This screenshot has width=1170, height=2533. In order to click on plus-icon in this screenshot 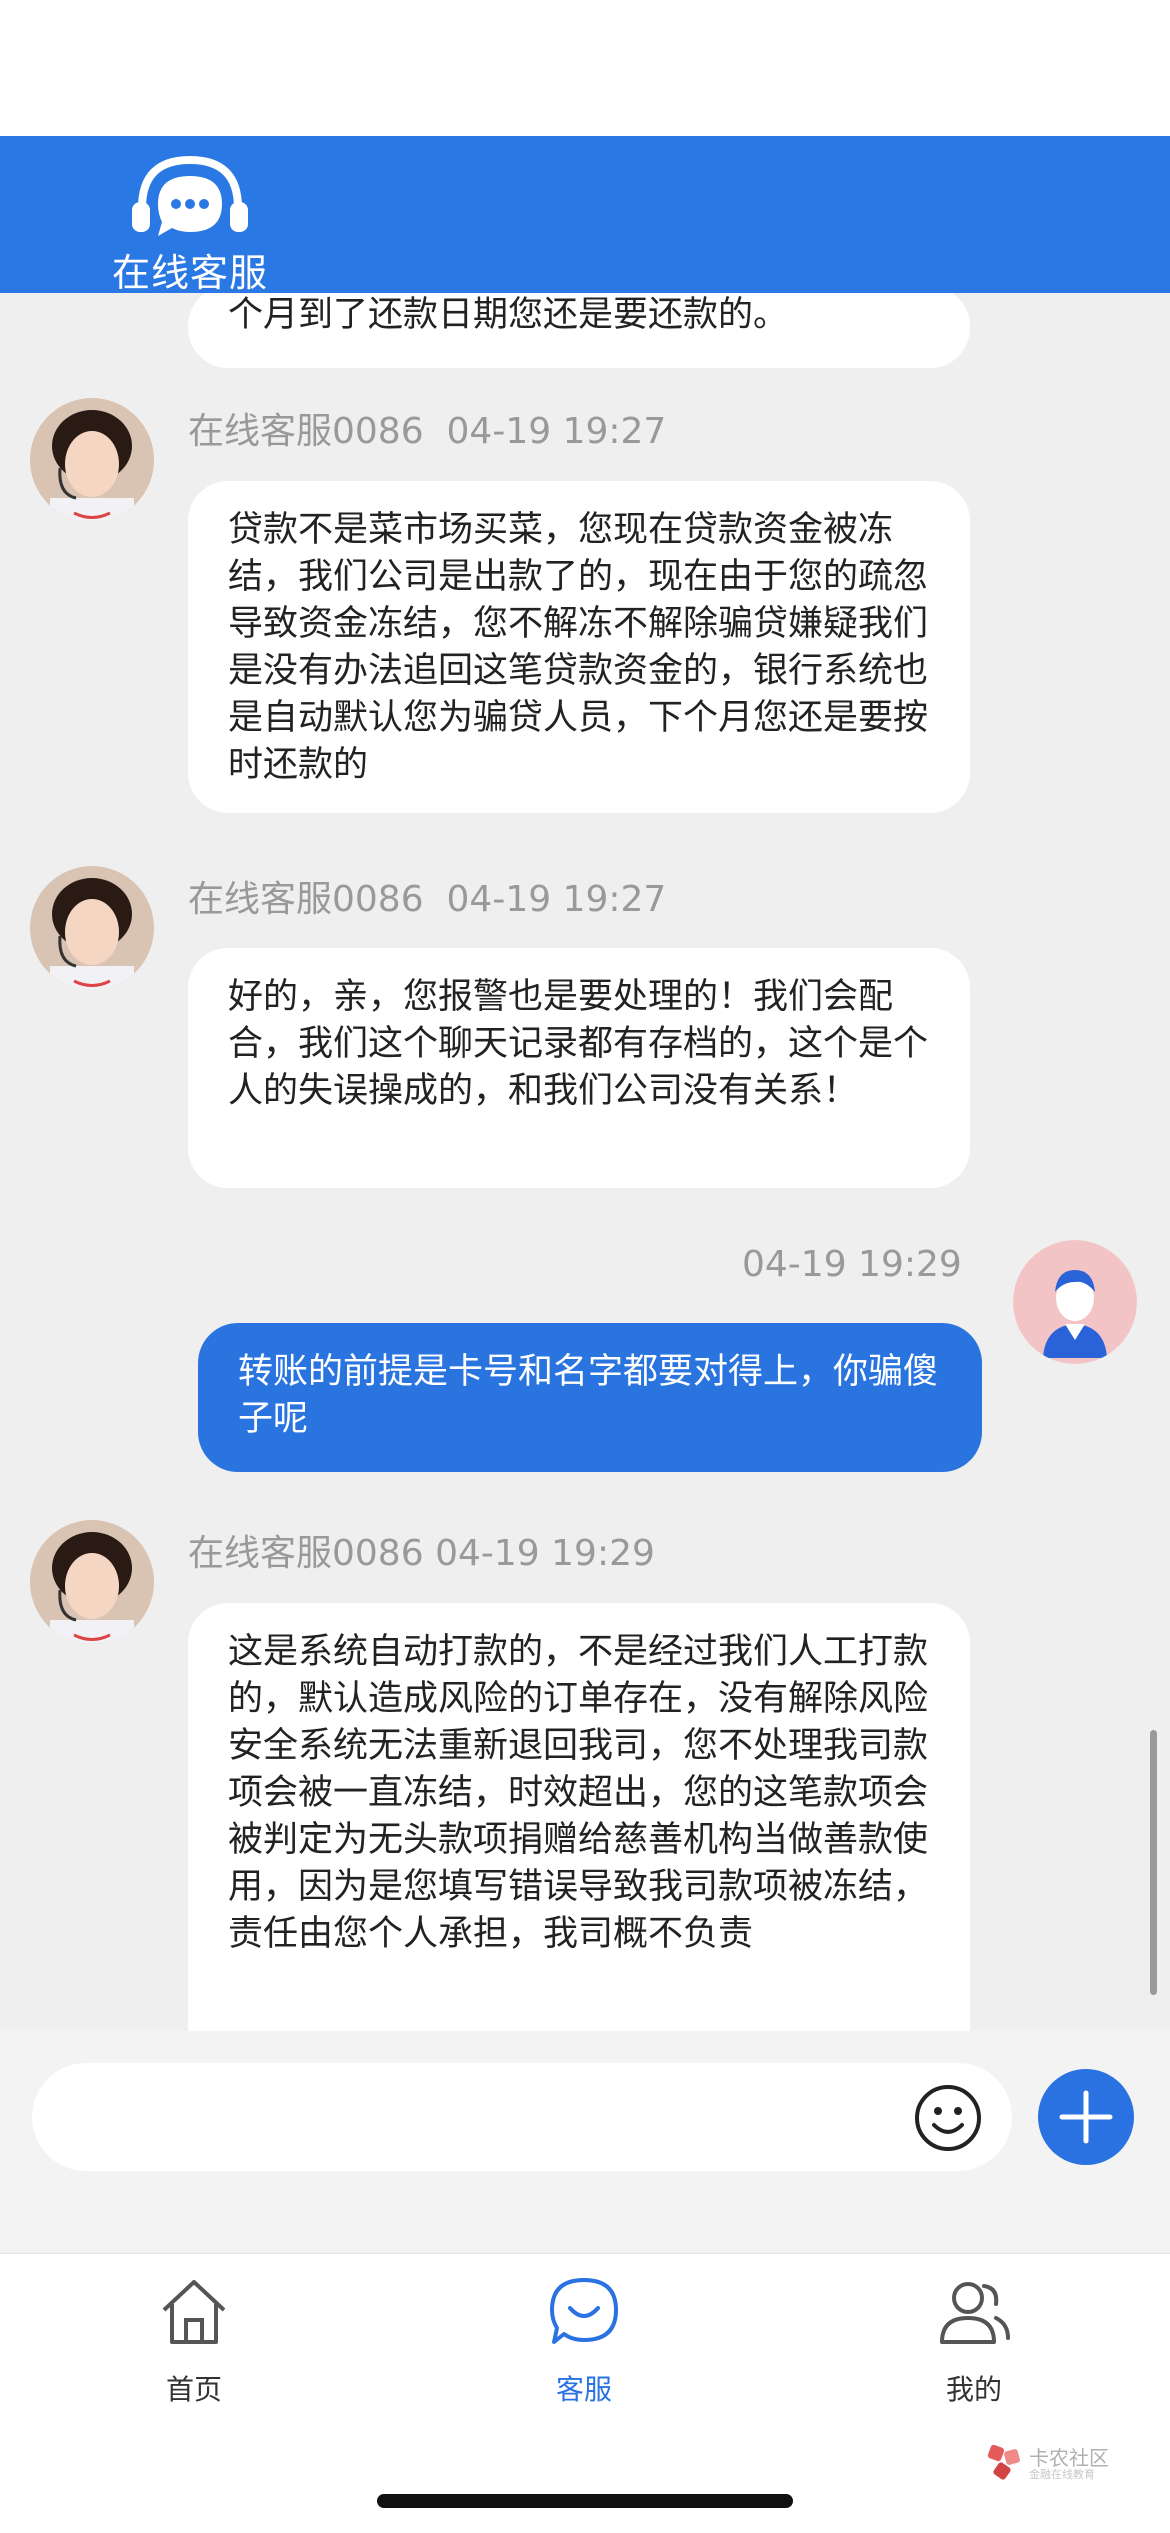, I will do `click(1086, 2117)`.